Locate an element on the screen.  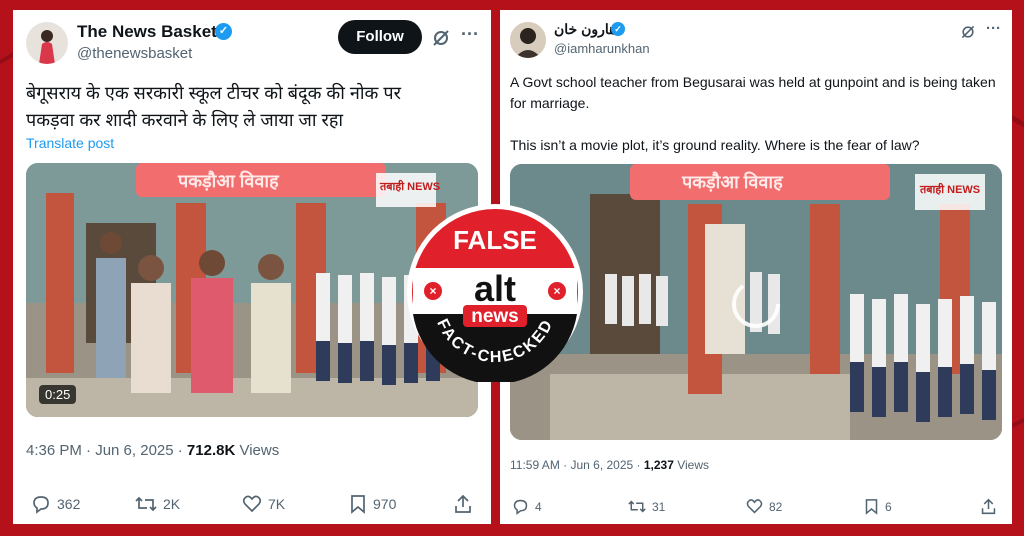
post-timestamp: 11:59 AM · Jun 6, 2025 · 1,237 Views is located at coordinates (609, 465).